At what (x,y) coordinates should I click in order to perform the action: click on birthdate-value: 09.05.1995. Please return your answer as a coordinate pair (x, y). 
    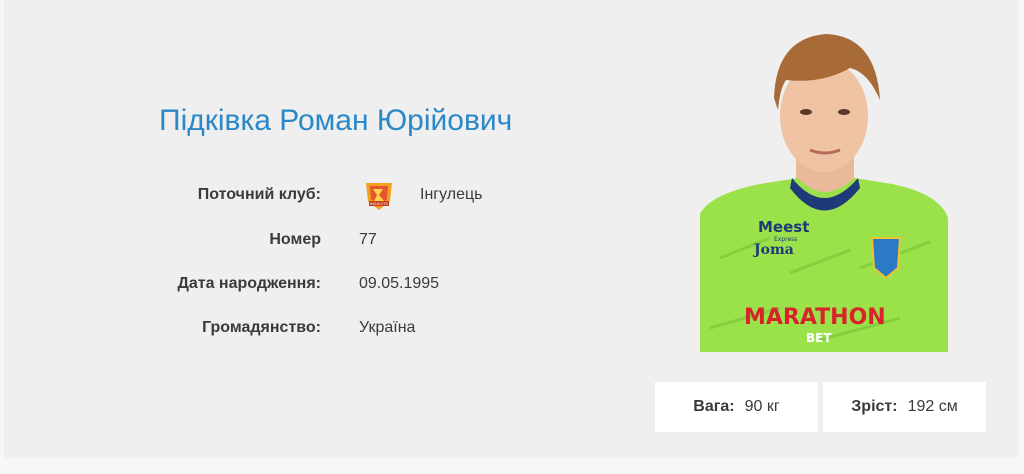
    Looking at the image, I should click on (399, 283).